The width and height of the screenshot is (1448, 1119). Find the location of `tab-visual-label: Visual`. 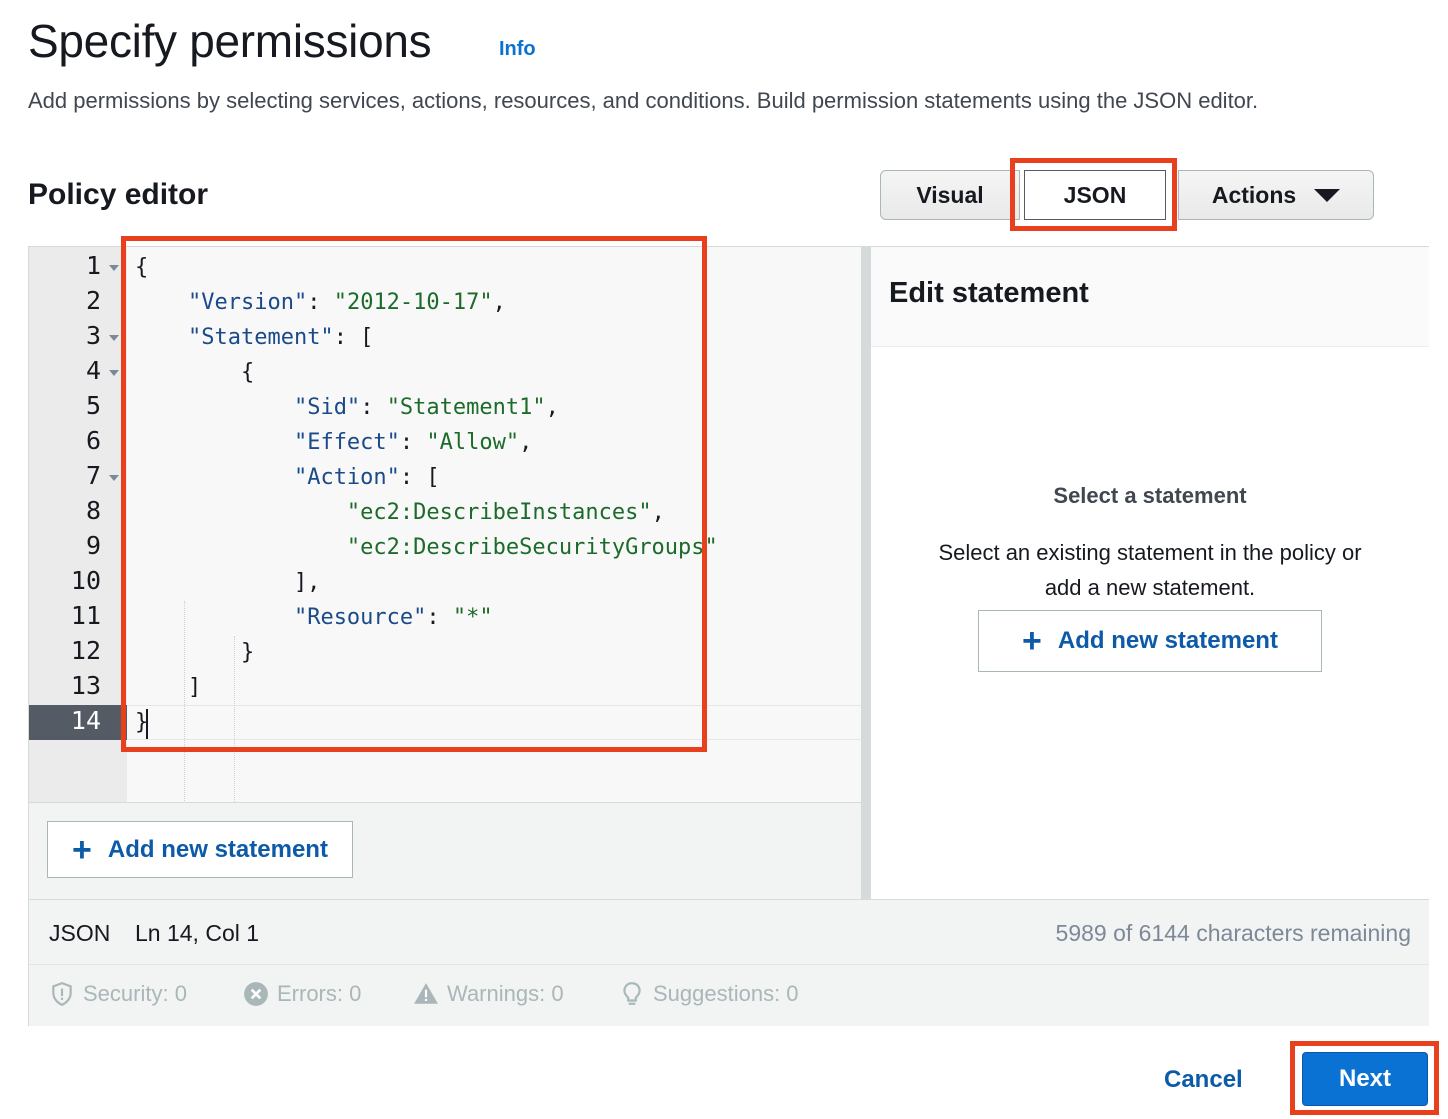

tab-visual-label: Visual is located at coordinates (950, 194).